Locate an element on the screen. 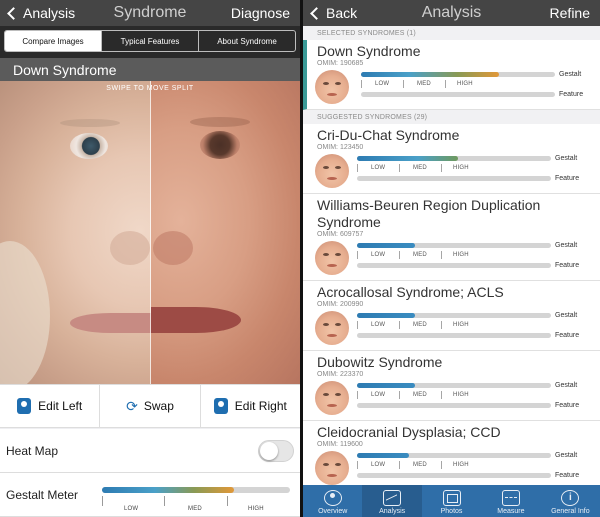  edit-right-label: Edit Right is located at coordinates (260, 406).